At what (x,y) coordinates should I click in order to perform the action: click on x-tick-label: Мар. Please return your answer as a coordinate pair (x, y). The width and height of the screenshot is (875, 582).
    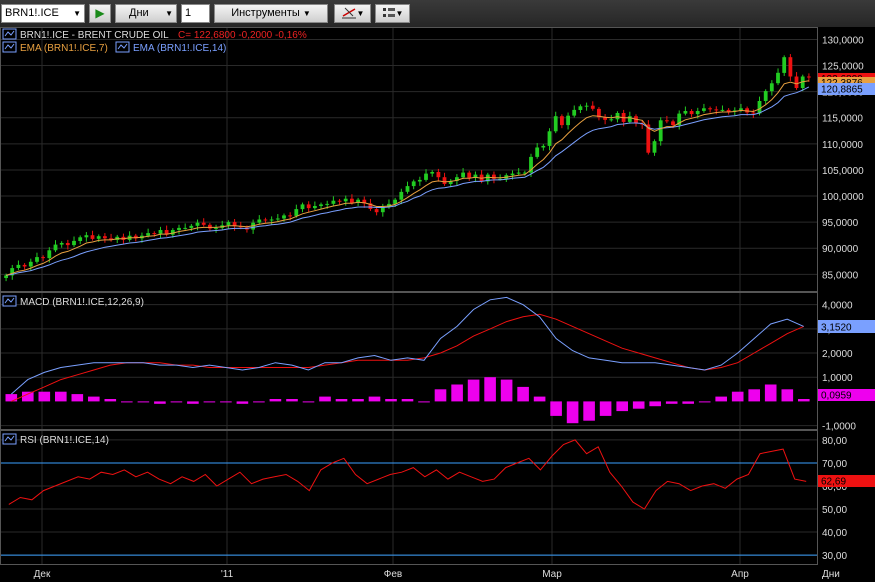
    Looking at the image, I should click on (552, 574).